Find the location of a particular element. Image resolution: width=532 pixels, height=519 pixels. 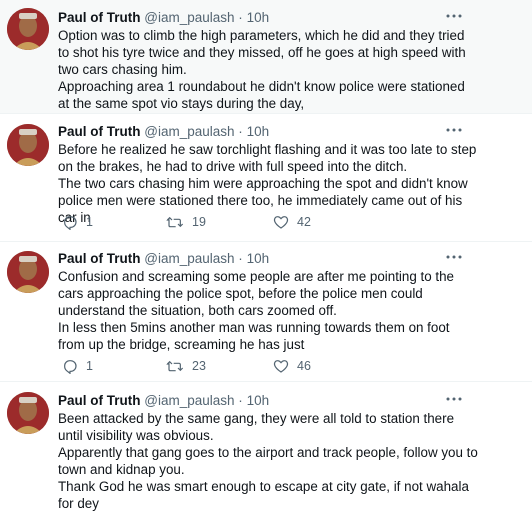

like-count: 46 is located at coordinates (304, 366).